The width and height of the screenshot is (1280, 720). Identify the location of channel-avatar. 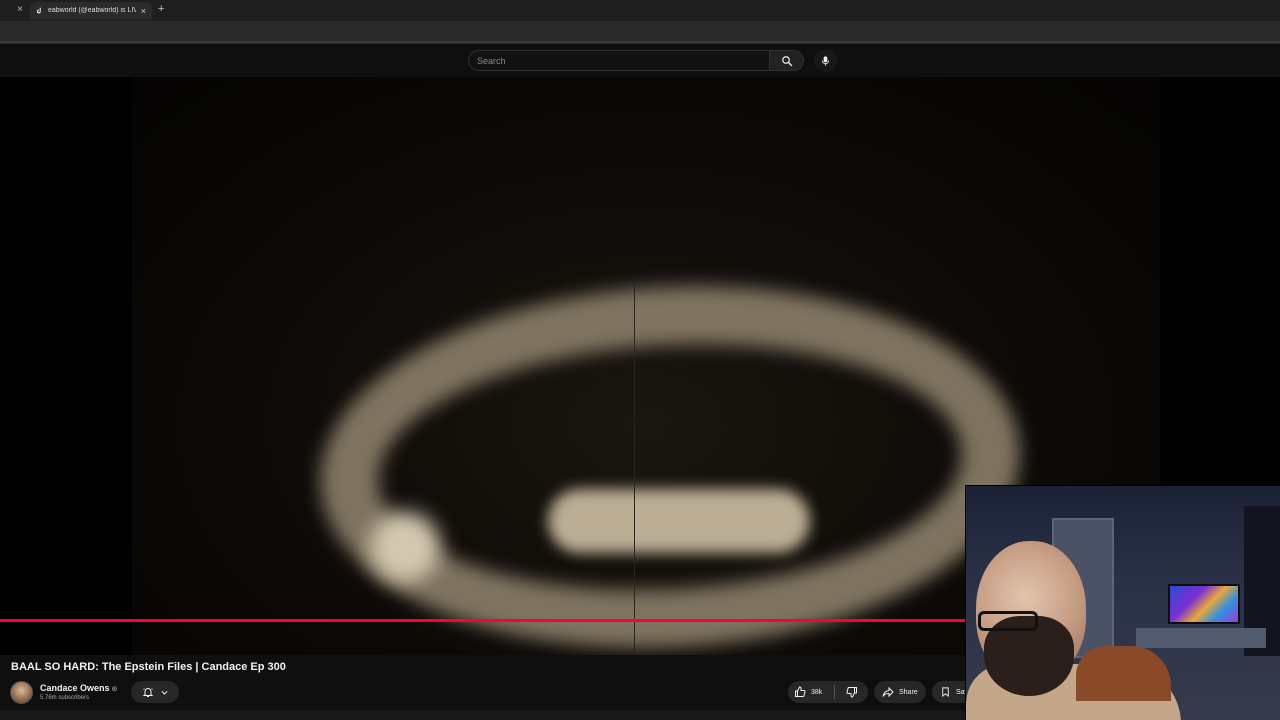
(21, 692).